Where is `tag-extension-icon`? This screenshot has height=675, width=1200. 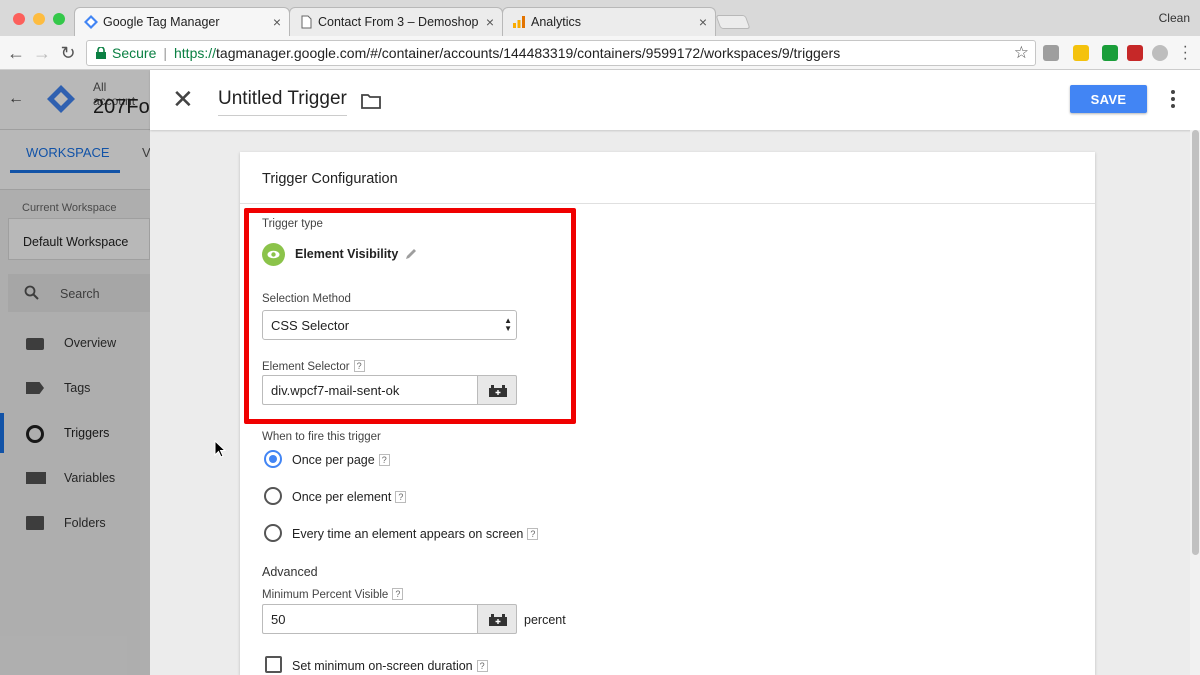
tag-extension-icon is located at coordinates (1081, 53).